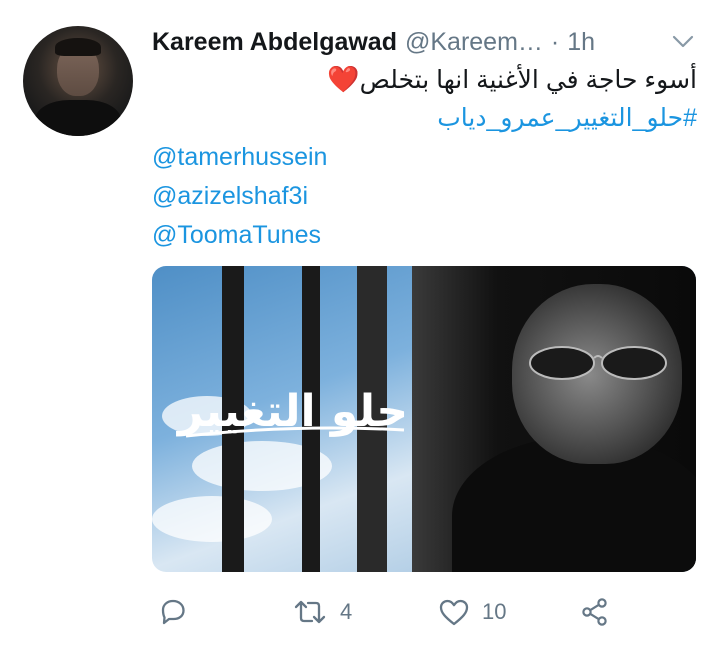  Describe the element at coordinates (310, 612) in the screenshot. I see `retweet-icon` at that location.